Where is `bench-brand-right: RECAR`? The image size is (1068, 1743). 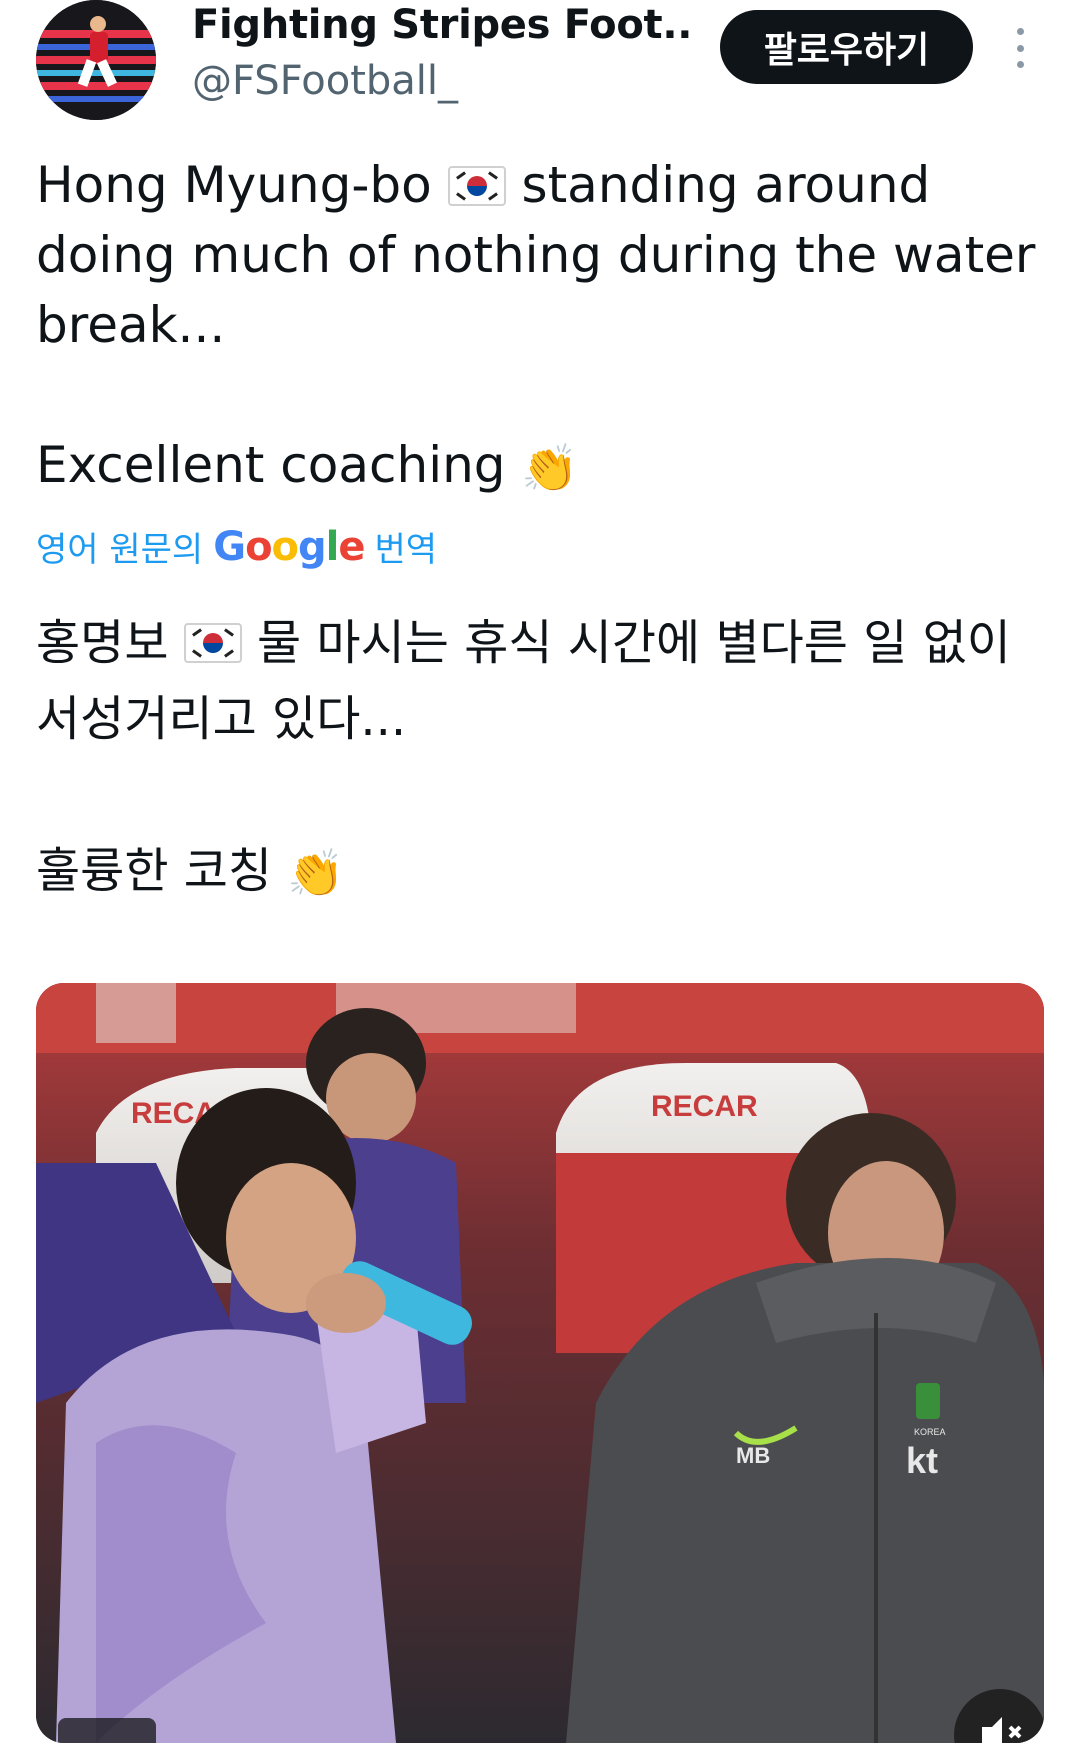 bench-brand-right: RECAR is located at coordinates (704, 1106).